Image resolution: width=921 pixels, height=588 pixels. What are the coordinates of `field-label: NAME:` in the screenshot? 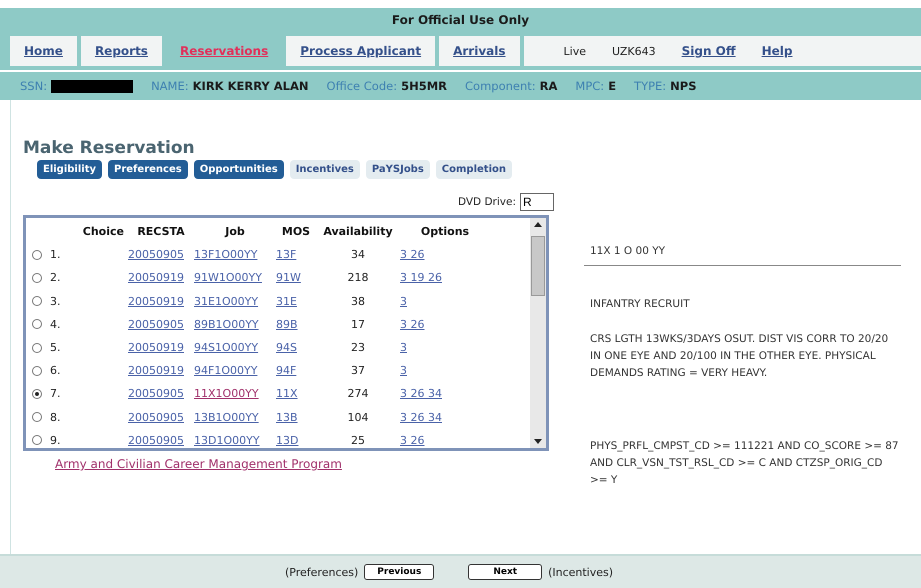 It's located at (170, 86).